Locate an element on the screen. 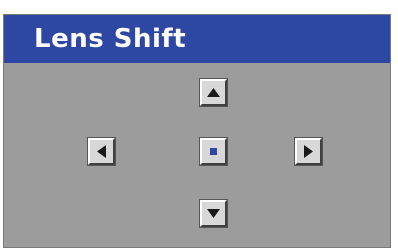 Image resolution: width=398 pixels, height=250 pixels. shift-right-button is located at coordinates (308, 151).